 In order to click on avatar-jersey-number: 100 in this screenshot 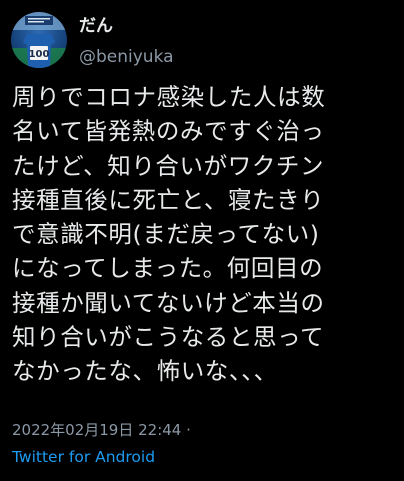, I will do `click(39, 54)`.